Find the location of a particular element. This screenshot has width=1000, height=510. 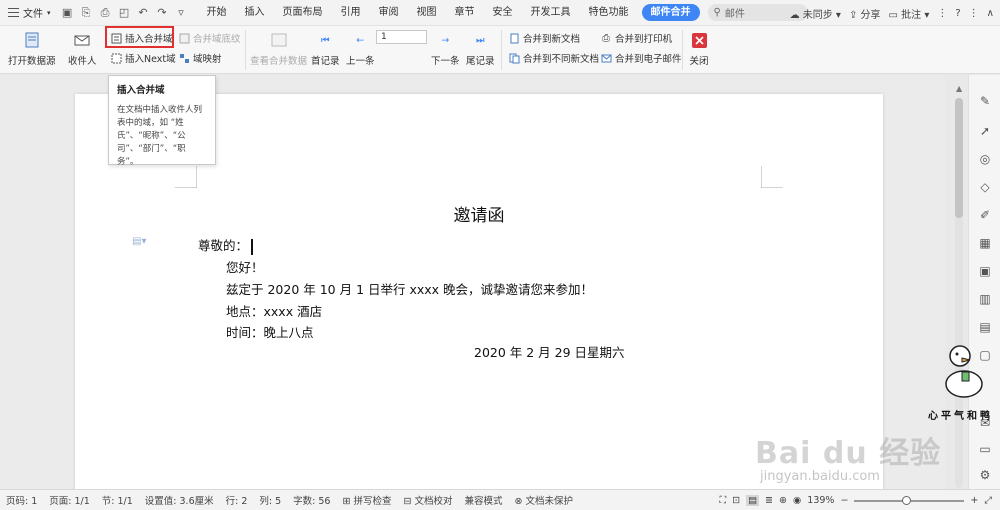

sync-button: ☁ 未同步 ▾ is located at coordinates (815, 13).